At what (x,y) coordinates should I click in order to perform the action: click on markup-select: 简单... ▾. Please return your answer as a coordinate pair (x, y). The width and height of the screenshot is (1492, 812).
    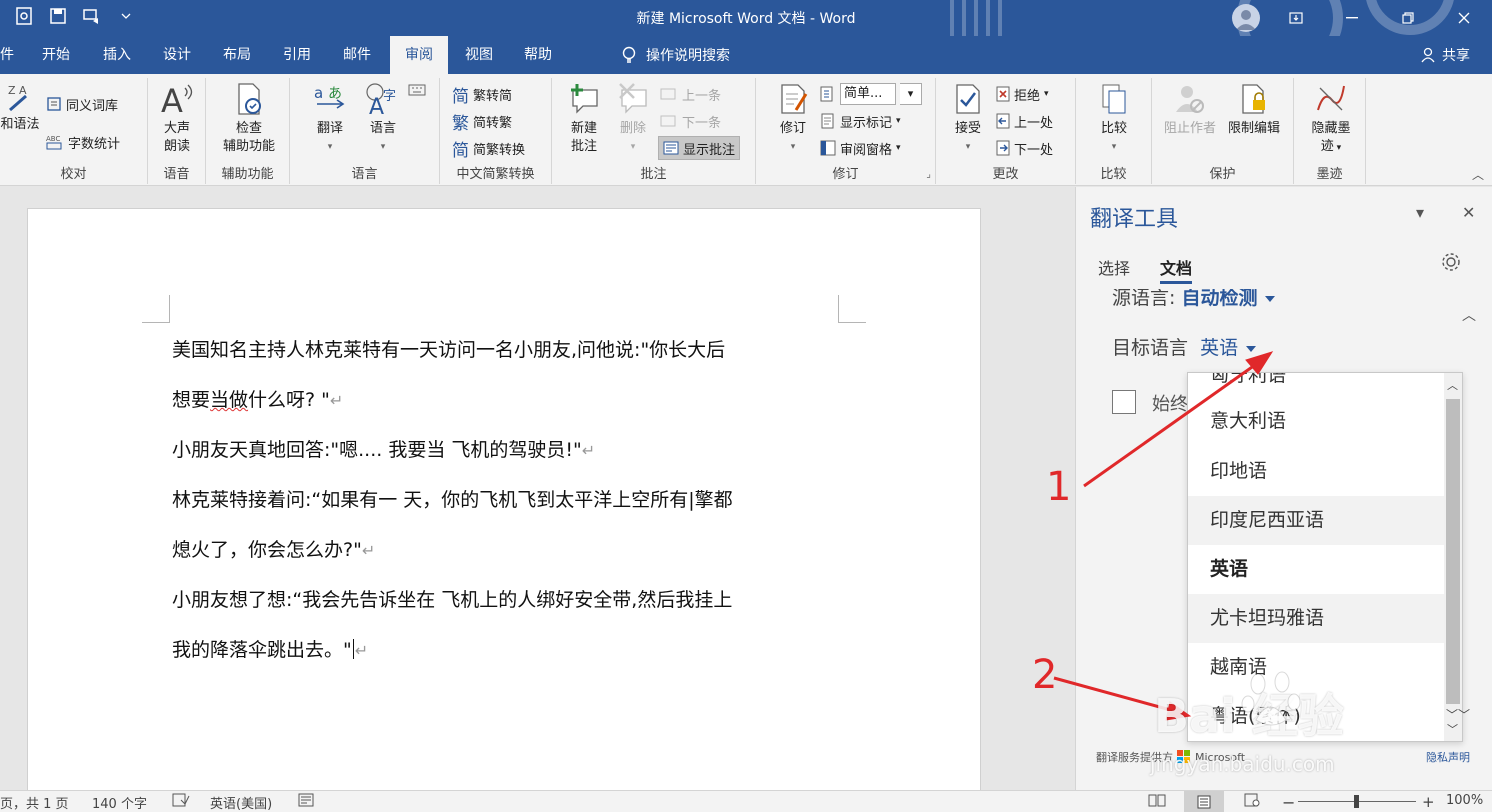
    Looking at the image, I should click on (871, 94).